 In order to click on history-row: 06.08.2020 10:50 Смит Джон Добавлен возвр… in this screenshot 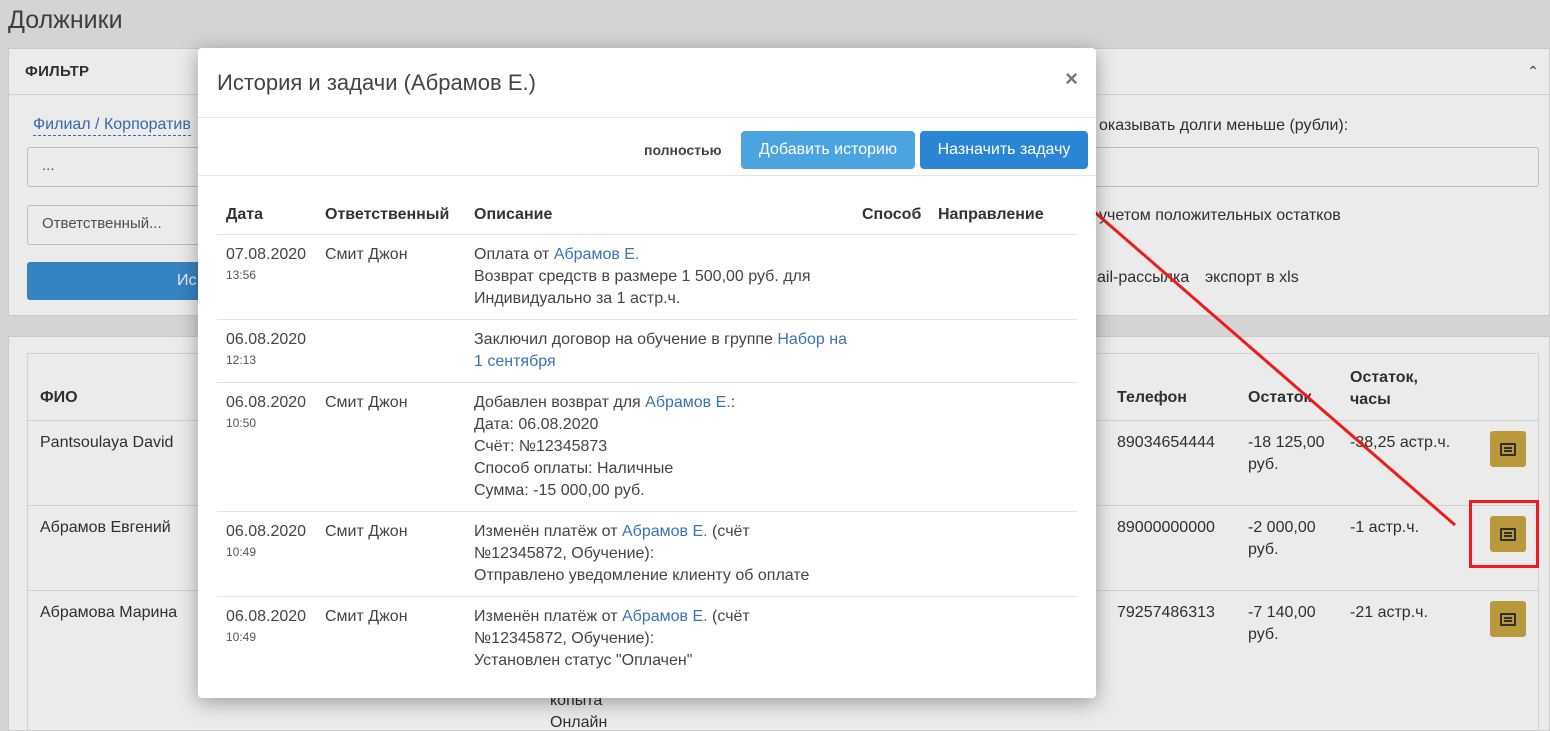, I will do `click(647, 446)`.